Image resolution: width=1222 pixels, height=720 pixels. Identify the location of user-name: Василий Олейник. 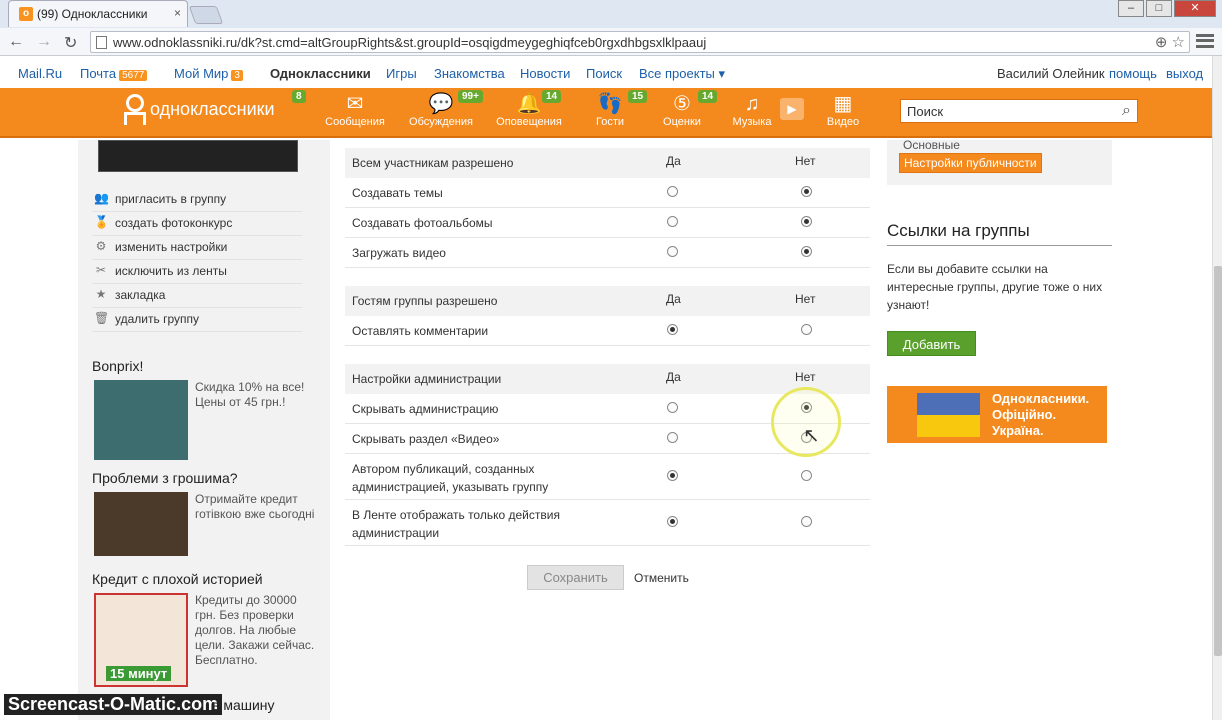
(1051, 73).